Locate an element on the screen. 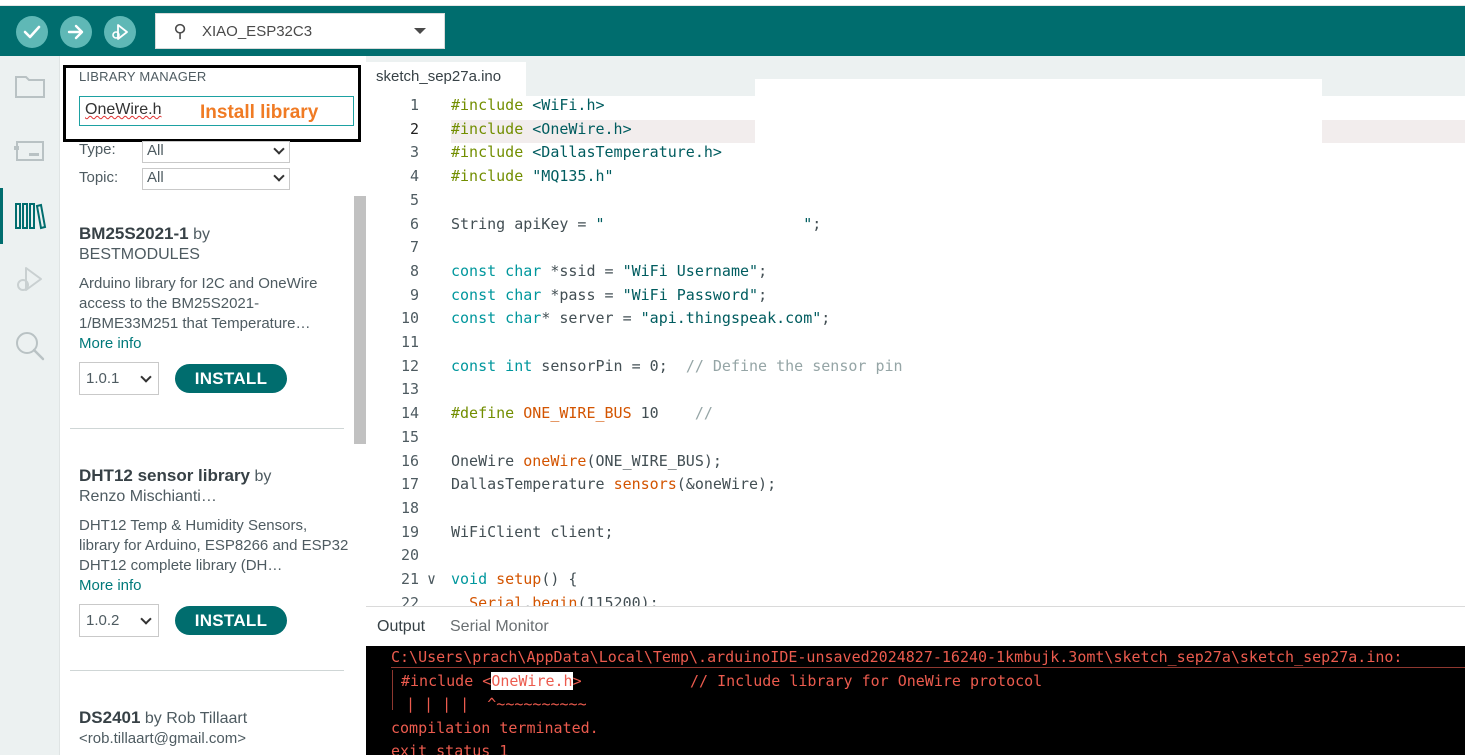 This screenshot has height=755, width=1465. library-author: <rob.tillaart@gmail.com> is located at coordinates (162, 738).